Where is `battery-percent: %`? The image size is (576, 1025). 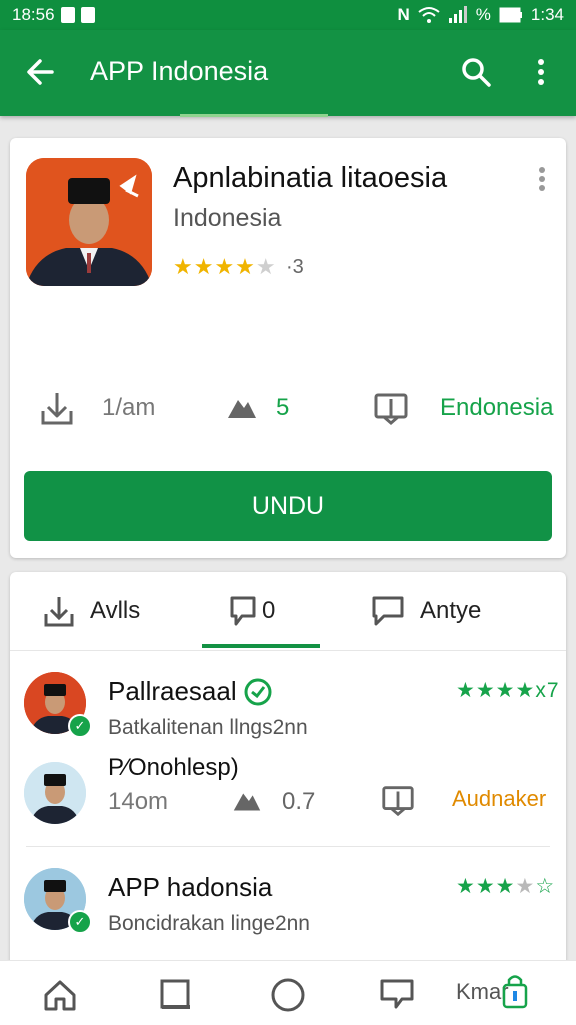 battery-percent: % is located at coordinates (483, 14).